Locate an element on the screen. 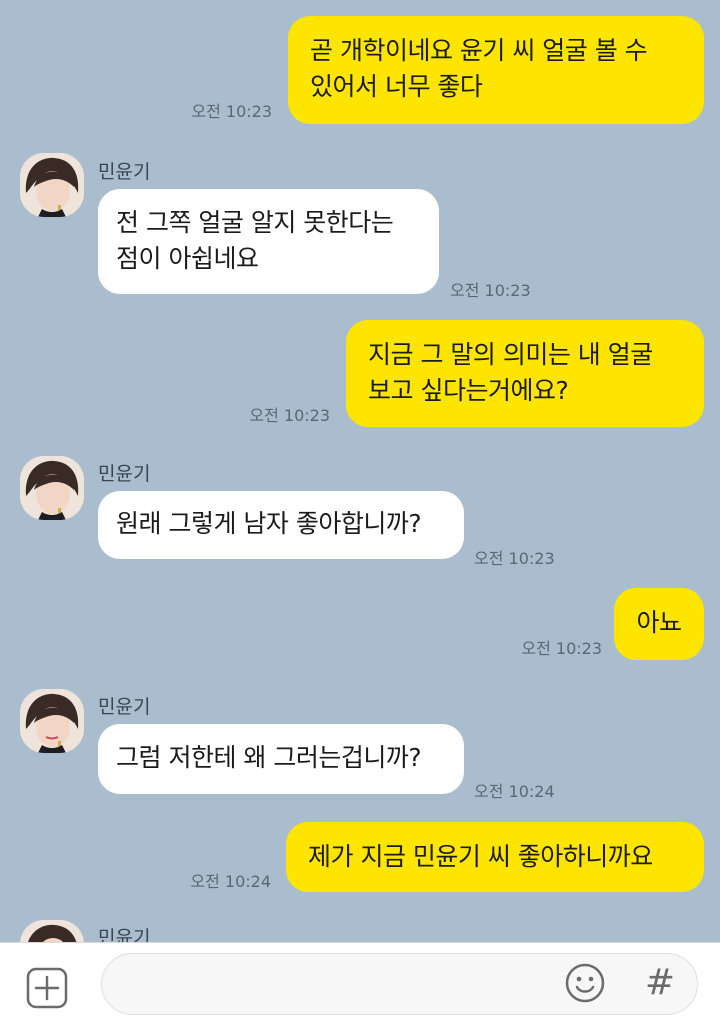 The width and height of the screenshot is (720, 1019). message-input-bar is located at coordinates (360, 980).